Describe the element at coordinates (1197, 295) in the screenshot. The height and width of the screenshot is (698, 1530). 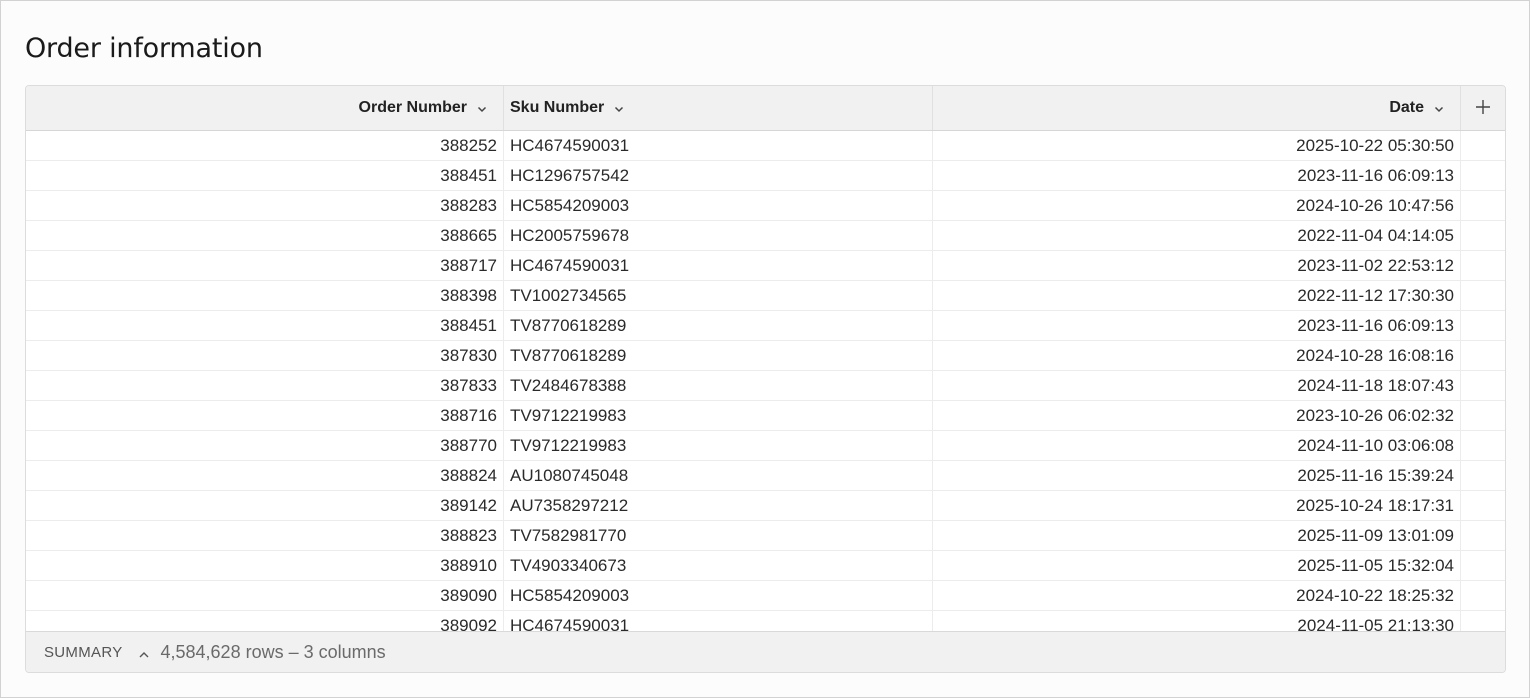
I see `cell-date: 2022-11-12 17:30:30` at that location.